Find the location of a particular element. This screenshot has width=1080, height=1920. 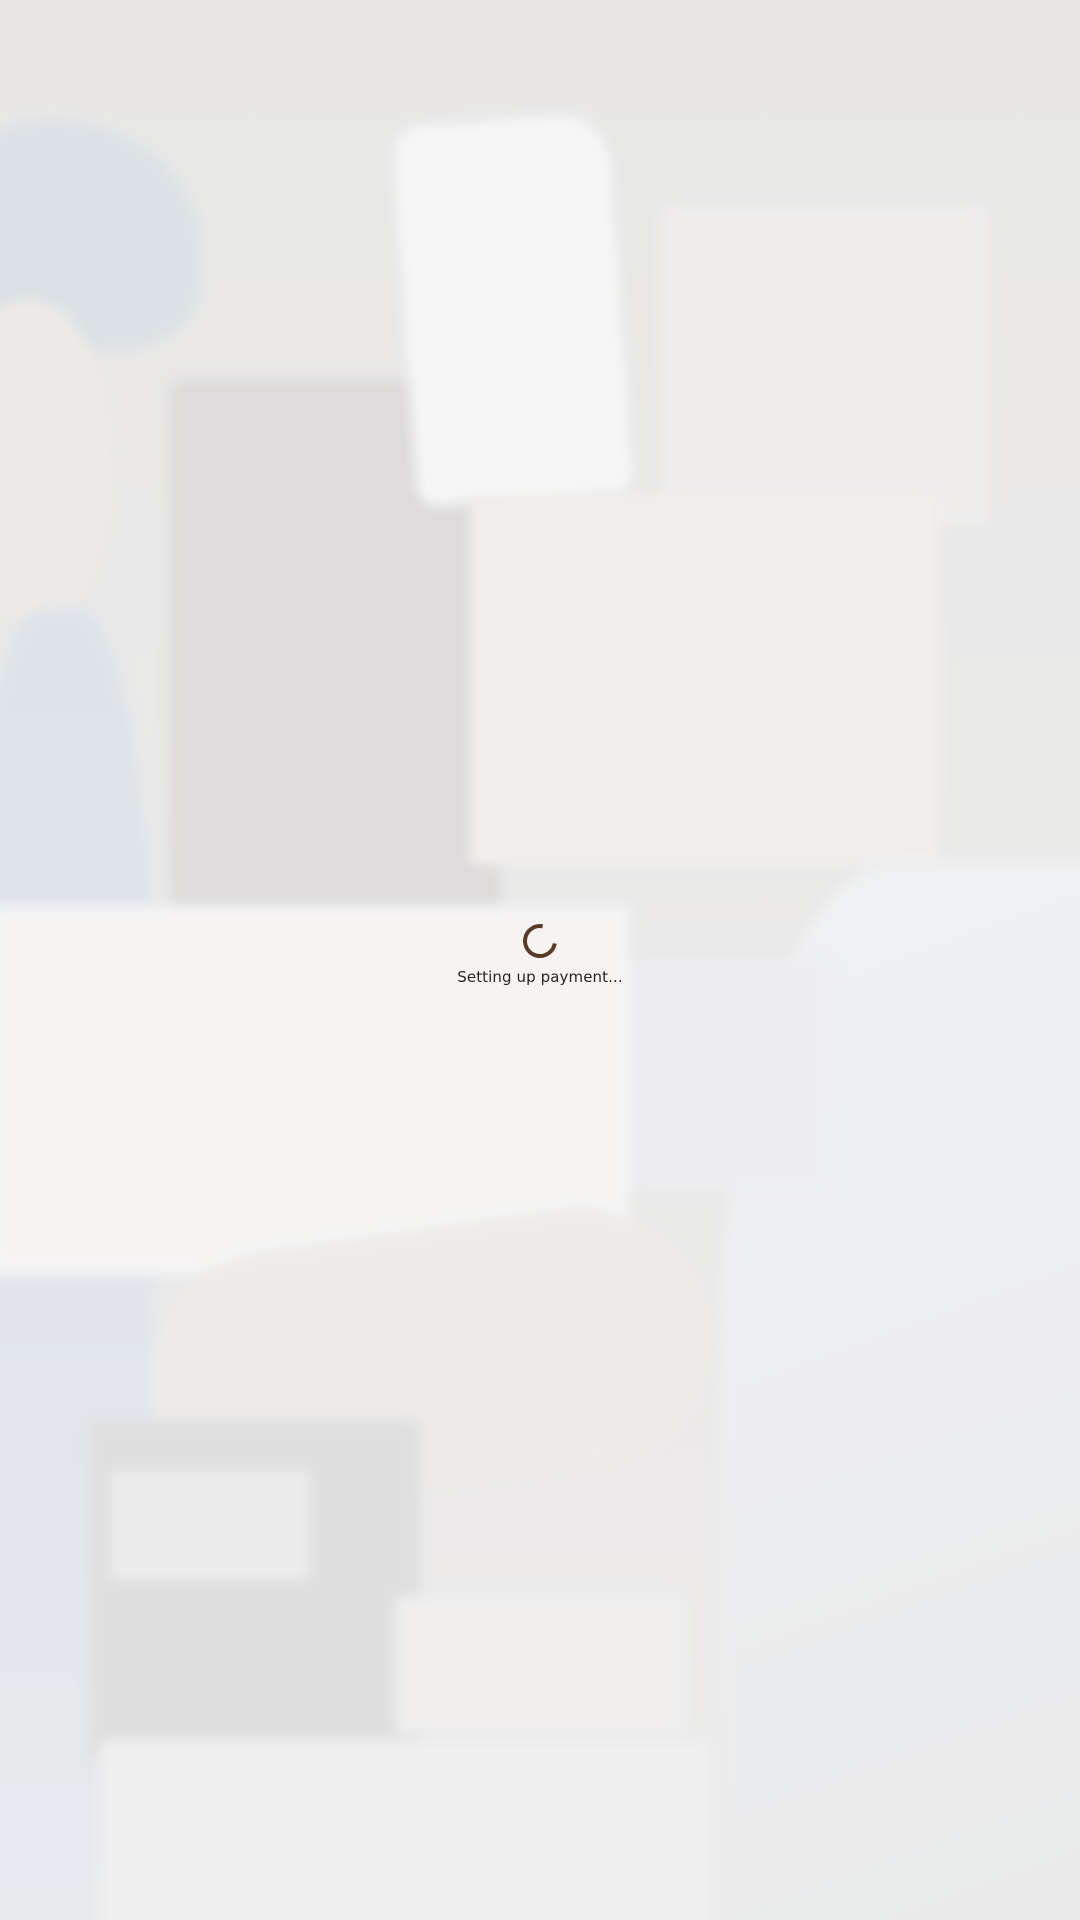

spinner-icon is located at coordinates (540, 941).